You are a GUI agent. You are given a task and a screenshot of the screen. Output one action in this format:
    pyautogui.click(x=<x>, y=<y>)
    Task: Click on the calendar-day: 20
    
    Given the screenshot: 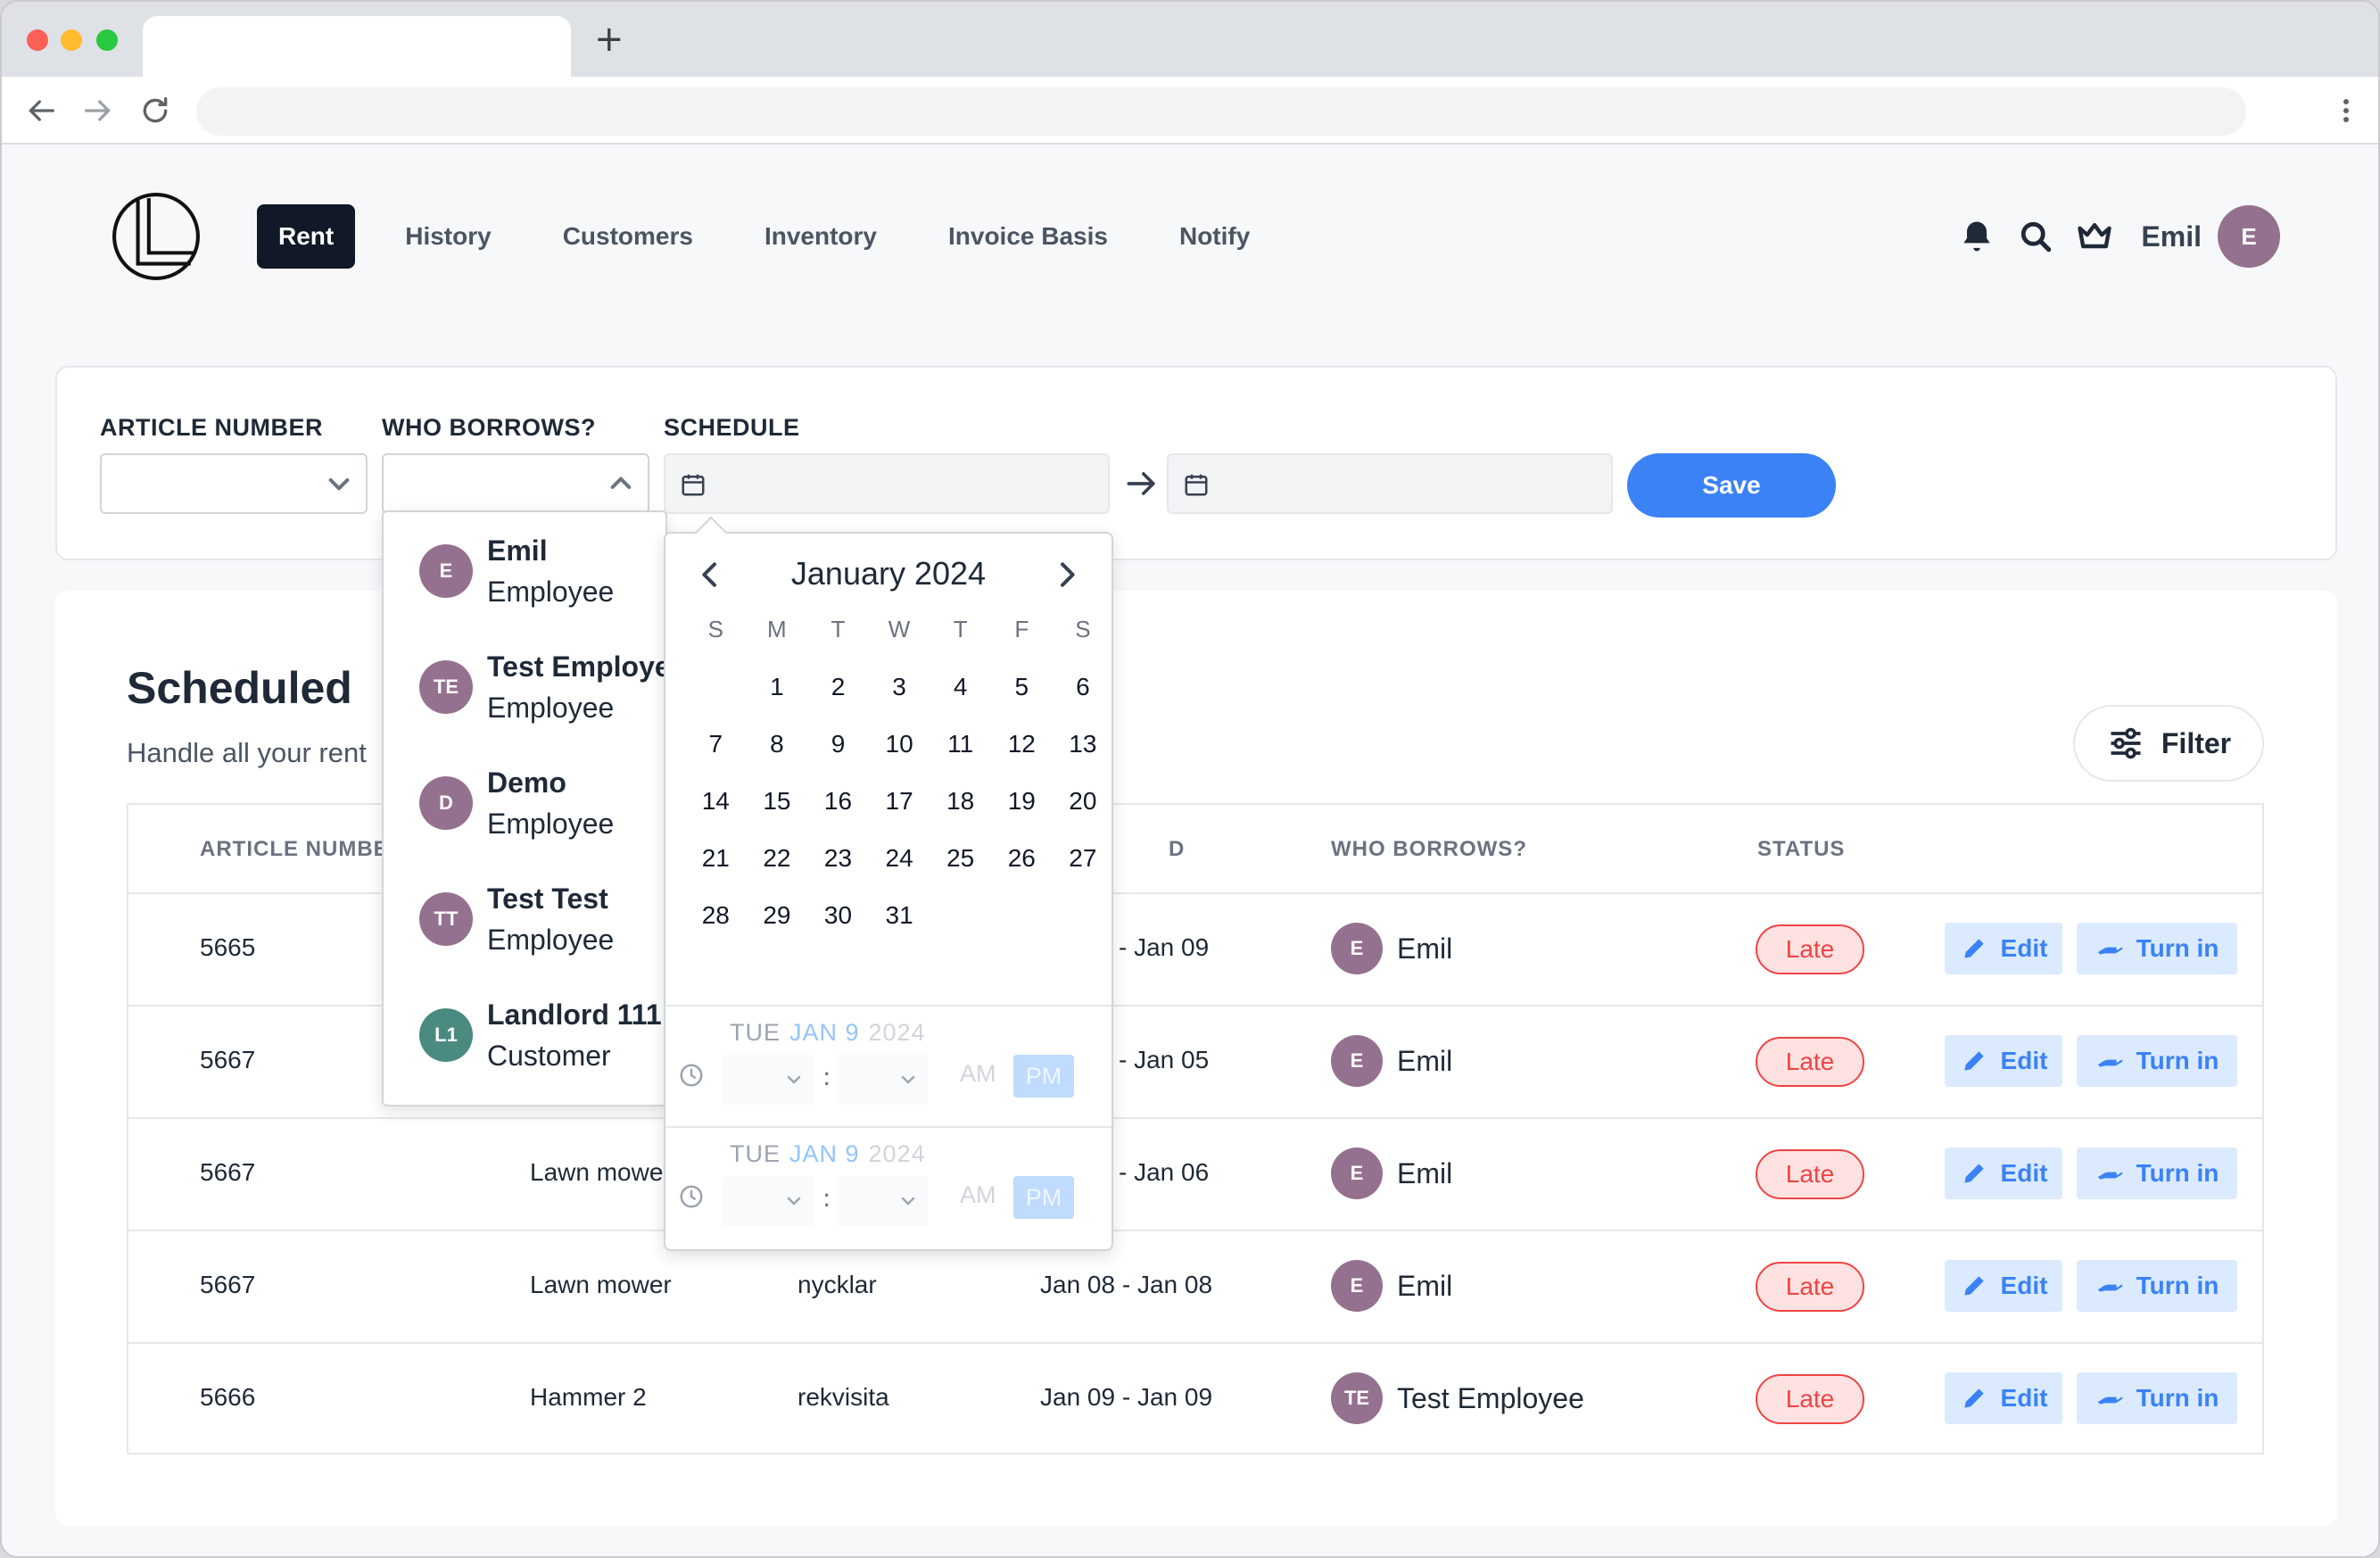 What is the action you would take?
    pyautogui.click(x=1083, y=812)
    